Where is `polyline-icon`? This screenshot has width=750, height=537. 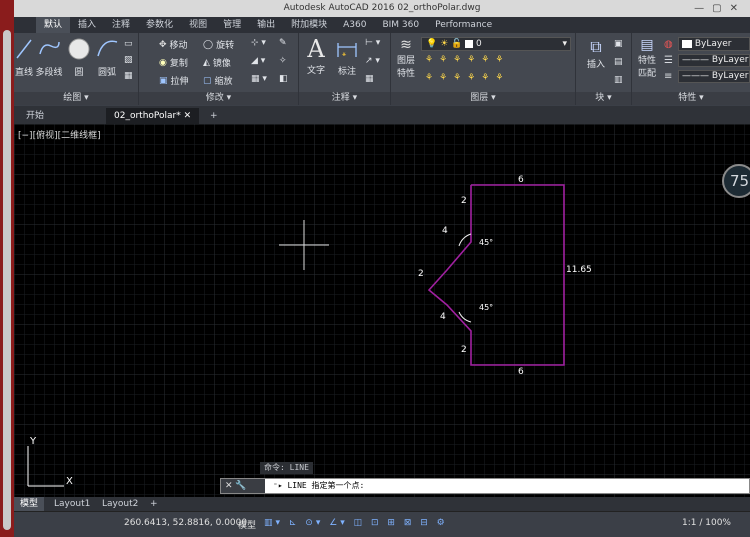 polyline-icon is located at coordinates (49, 48).